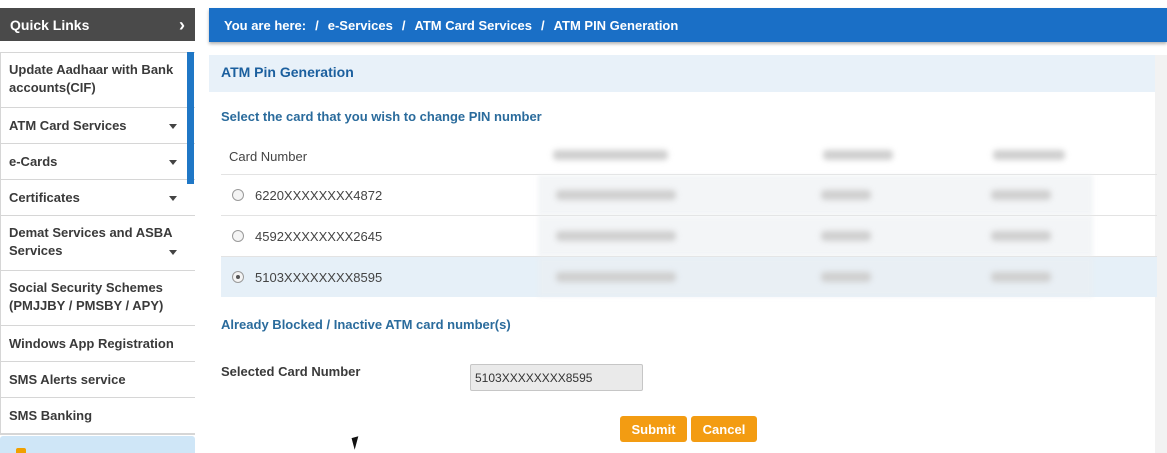  What do you see at coordinates (556, 377) in the screenshot?
I see `selected-card-field` at bounding box center [556, 377].